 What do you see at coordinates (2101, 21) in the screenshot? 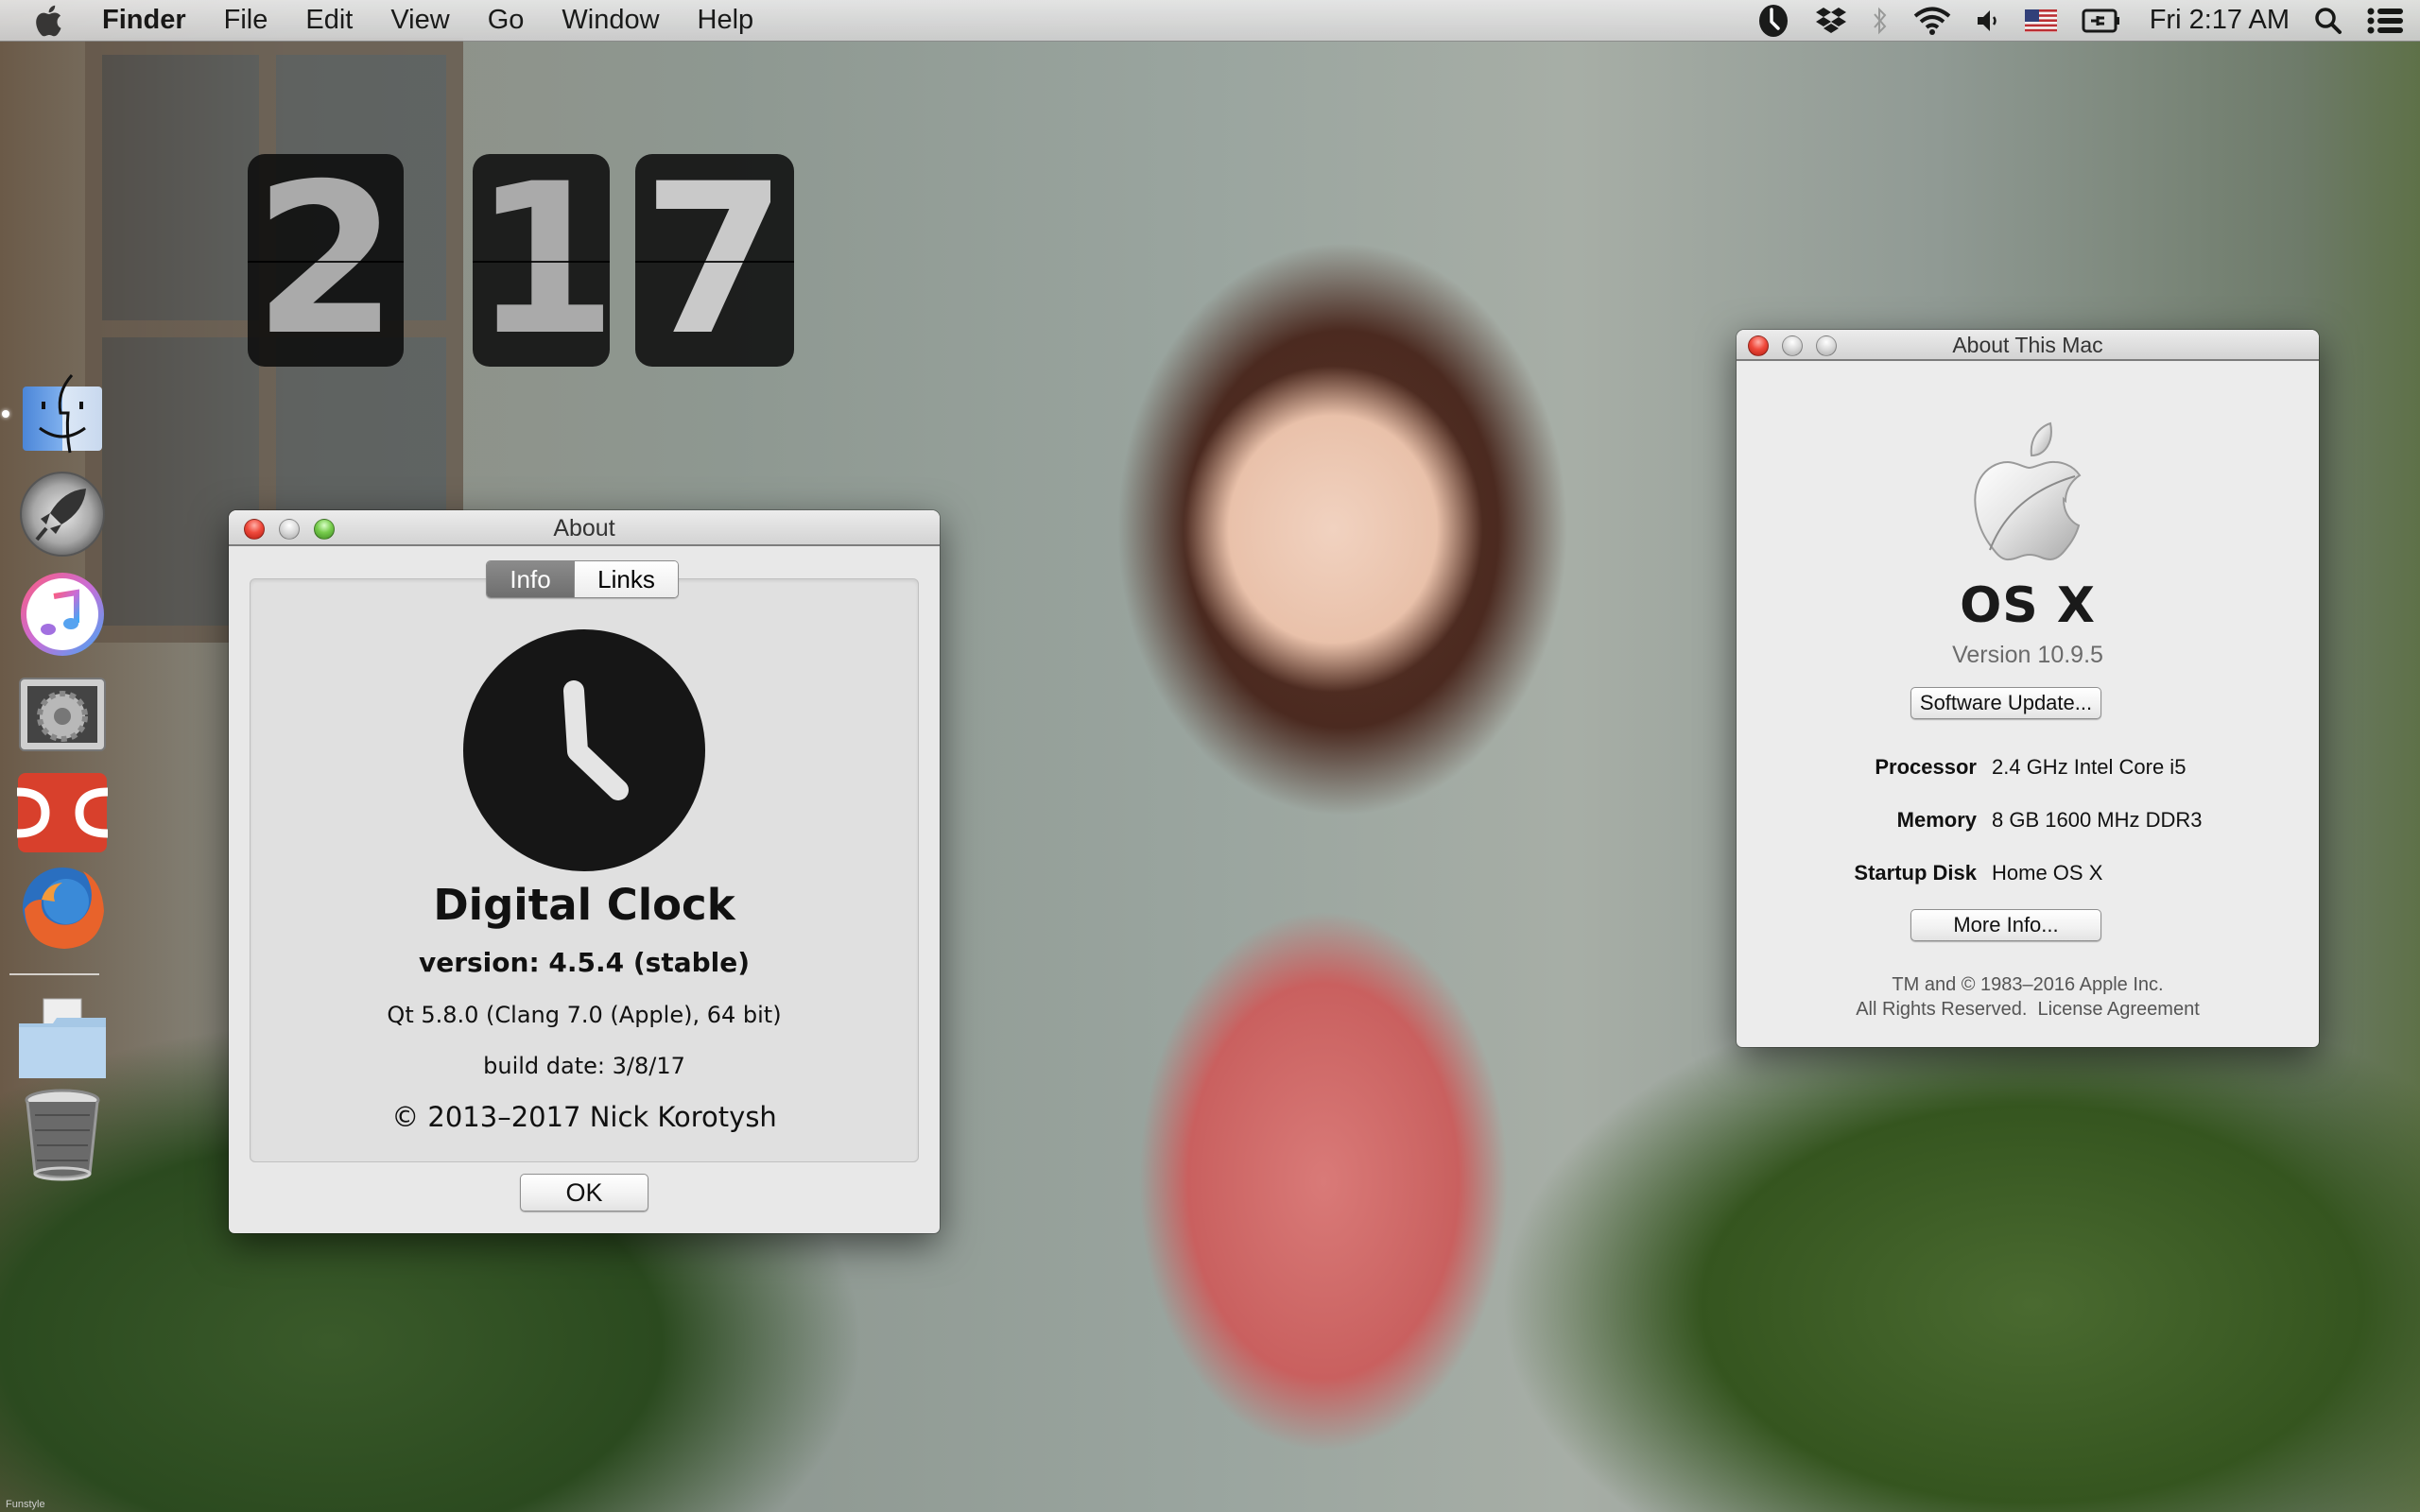
I see `battery-charging-icon` at bounding box center [2101, 21].